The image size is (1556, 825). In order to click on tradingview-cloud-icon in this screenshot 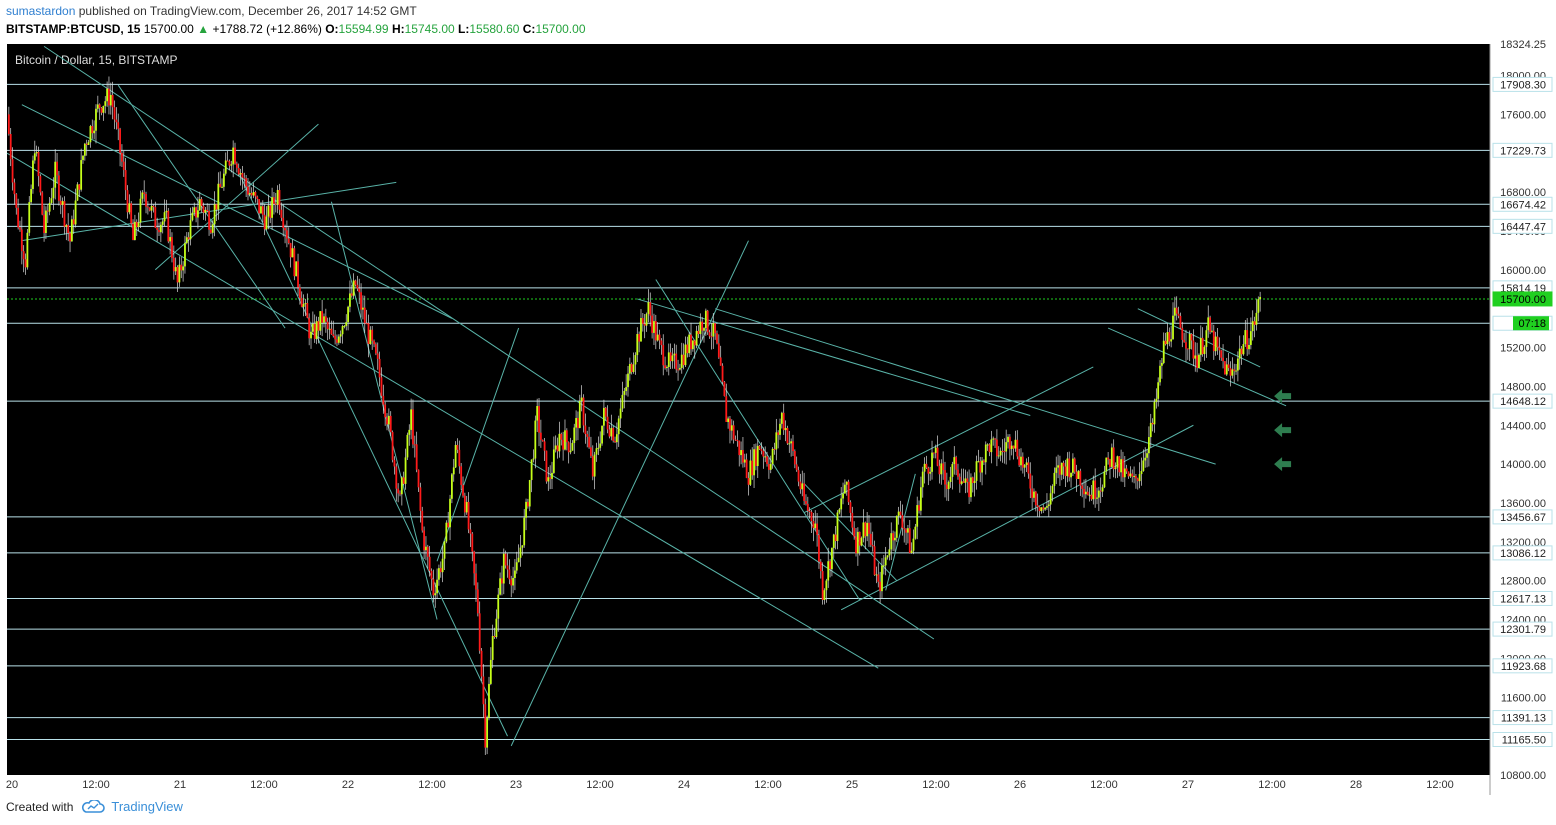, I will do `click(94, 806)`.